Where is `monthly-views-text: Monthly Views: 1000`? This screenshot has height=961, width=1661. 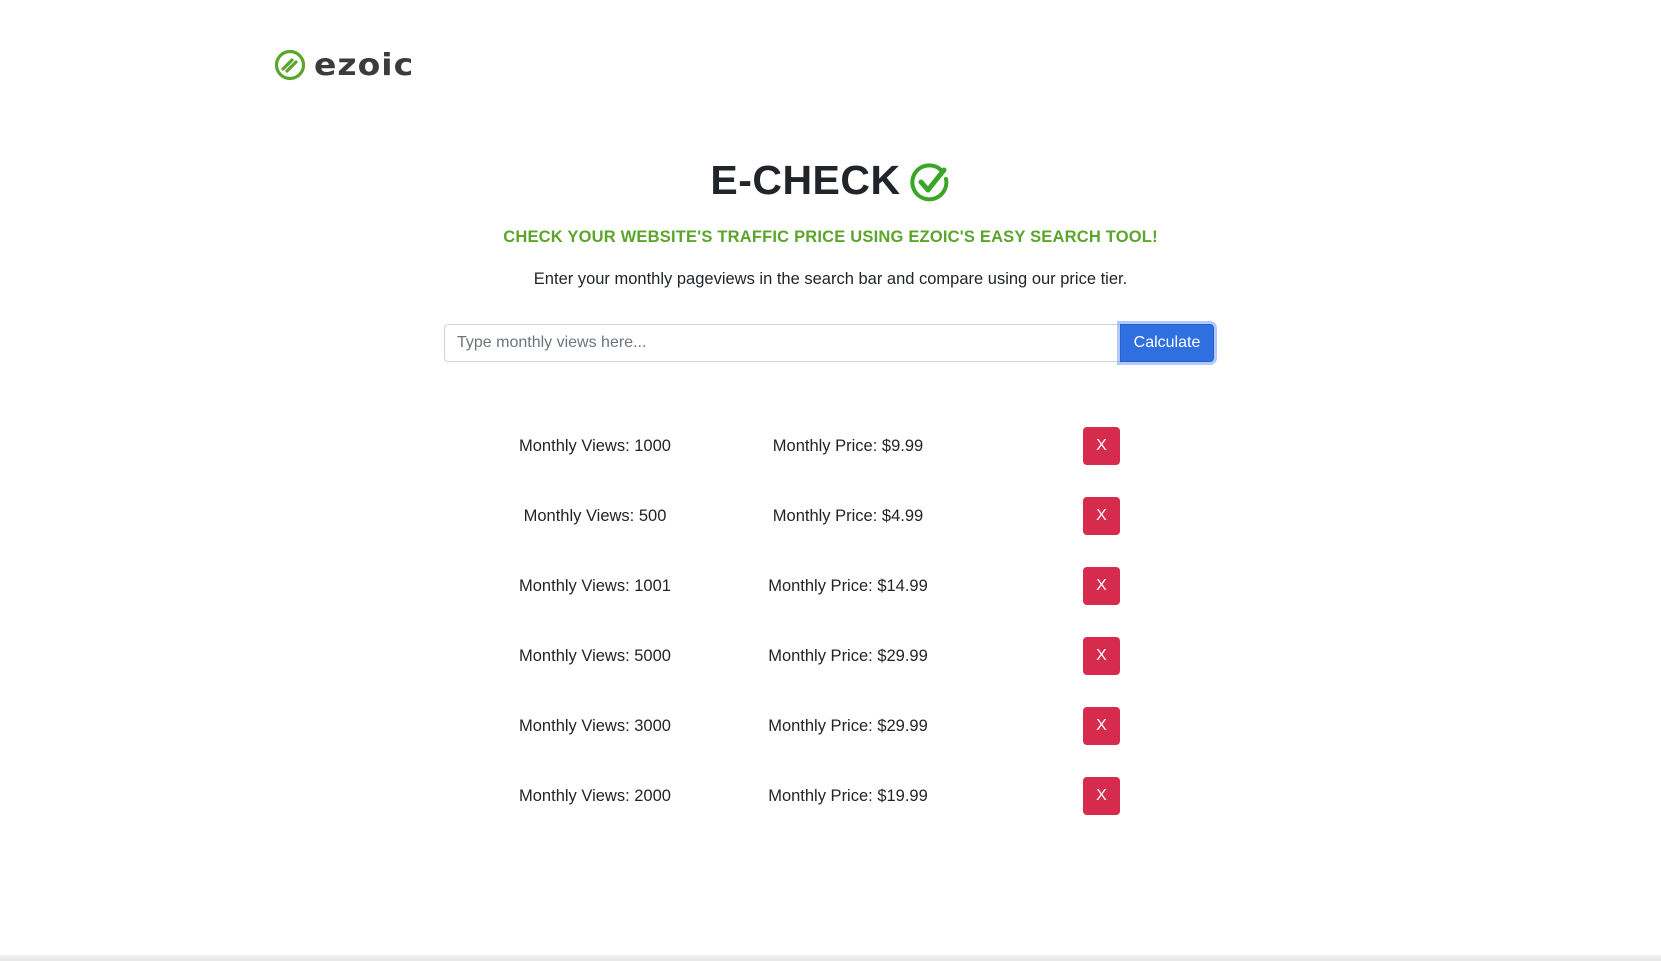
monthly-views-text: Monthly Views: 1000 is located at coordinates (595, 446).